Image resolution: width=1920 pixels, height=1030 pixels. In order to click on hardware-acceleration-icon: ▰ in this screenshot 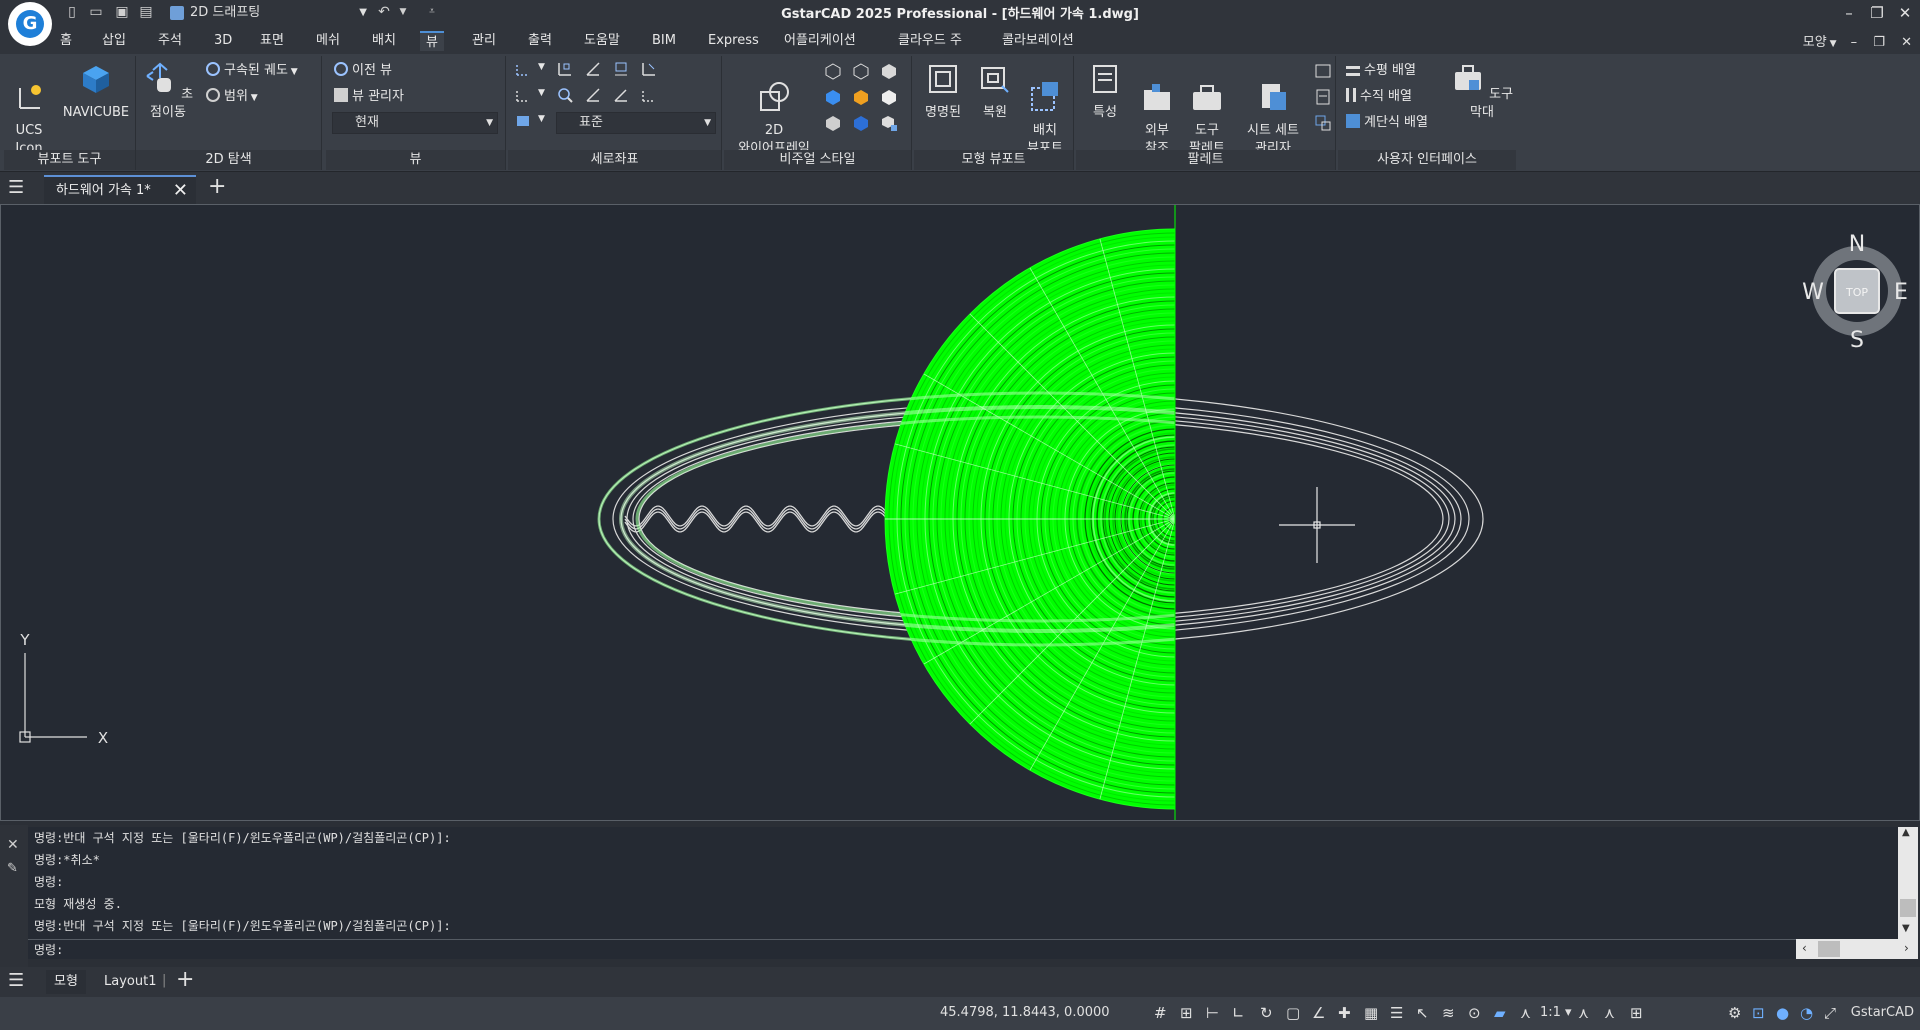, I will do `click(1502, 1013)`.